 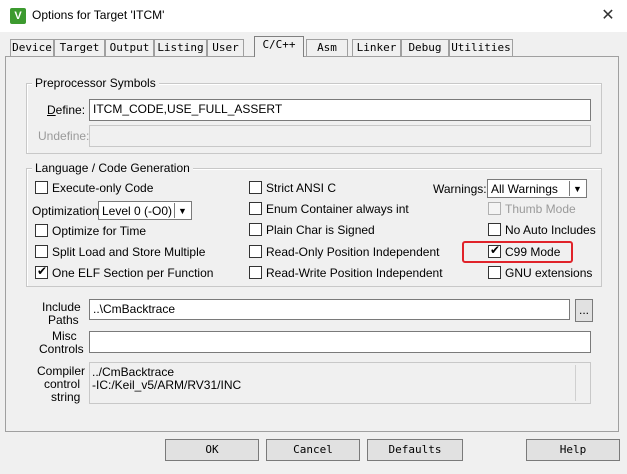 I want to click on include-paths-input: ..\CmBacktrace, so click(x=329, y=309).